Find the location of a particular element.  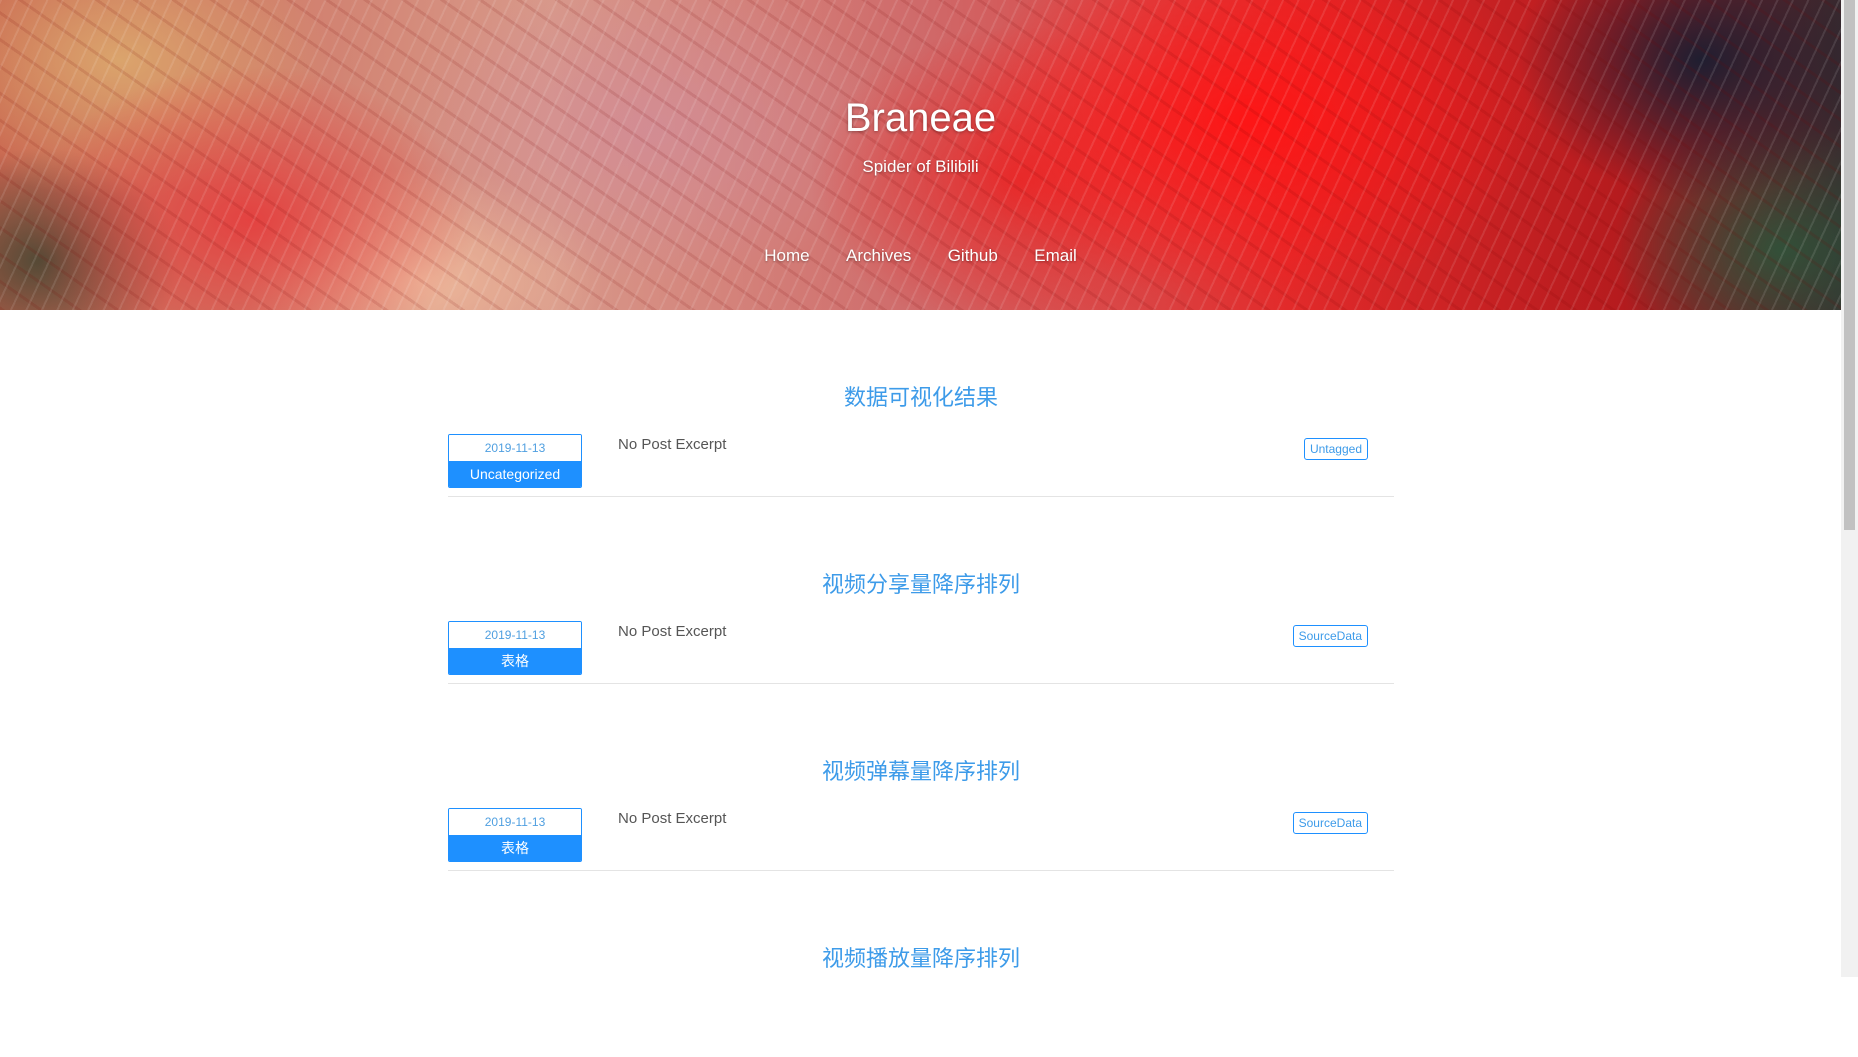

site-subtitle: Spider of Bilibili is located at coordinates (920, 166).